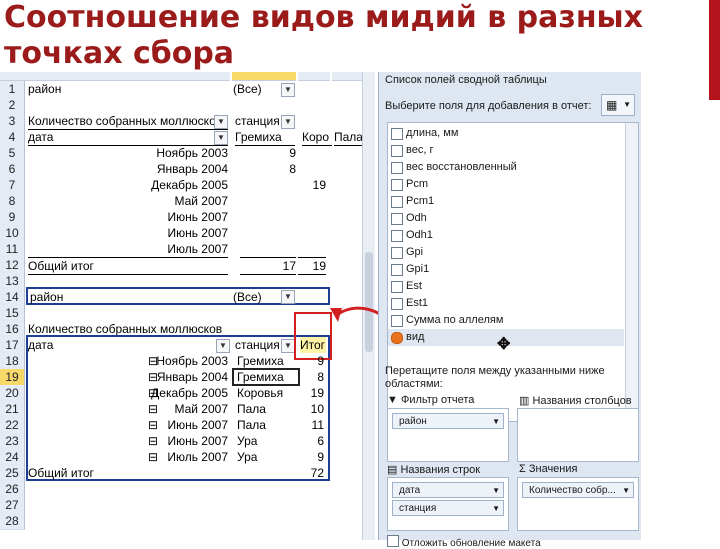  Describe the element at coordinates (12, 76) in the screenshot. I see `select-all-corner` at that location.